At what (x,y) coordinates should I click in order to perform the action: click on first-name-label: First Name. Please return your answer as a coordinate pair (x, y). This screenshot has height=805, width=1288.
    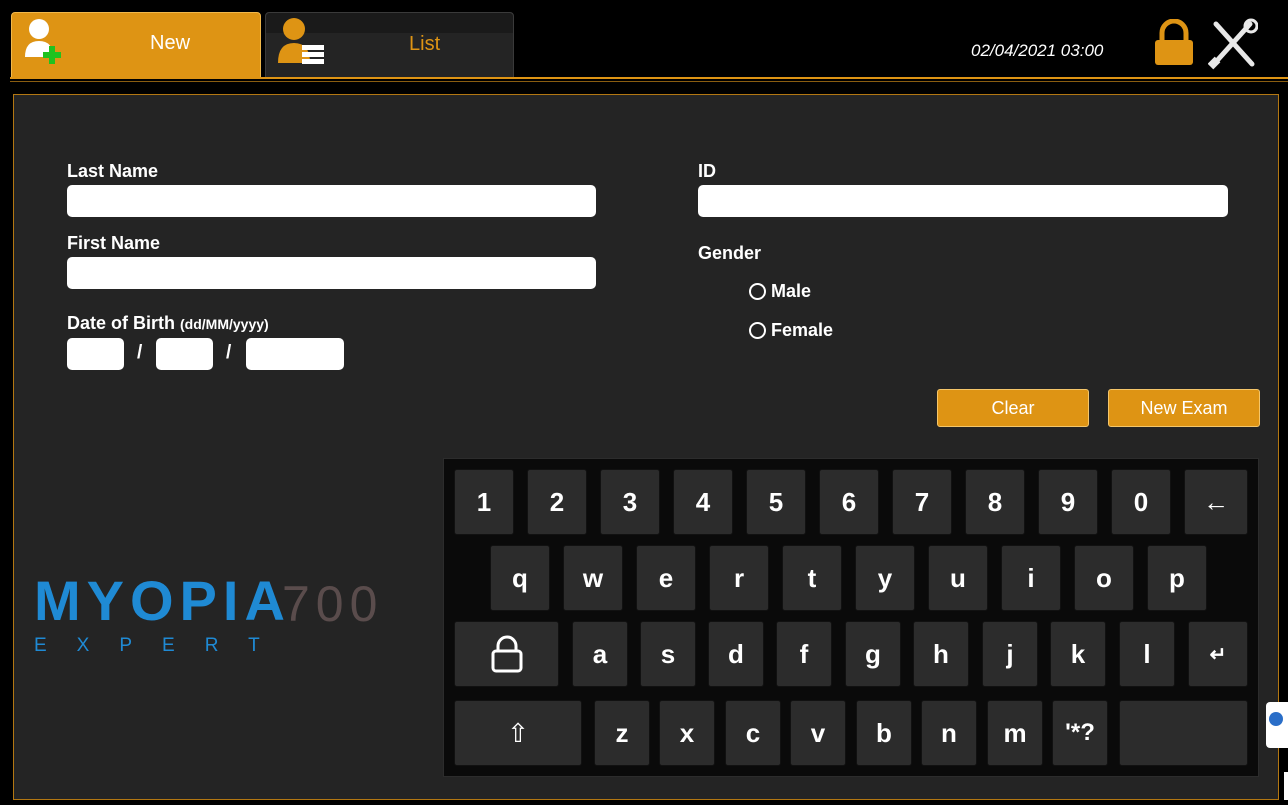
    Looking at the image, I should click on (114, 243).